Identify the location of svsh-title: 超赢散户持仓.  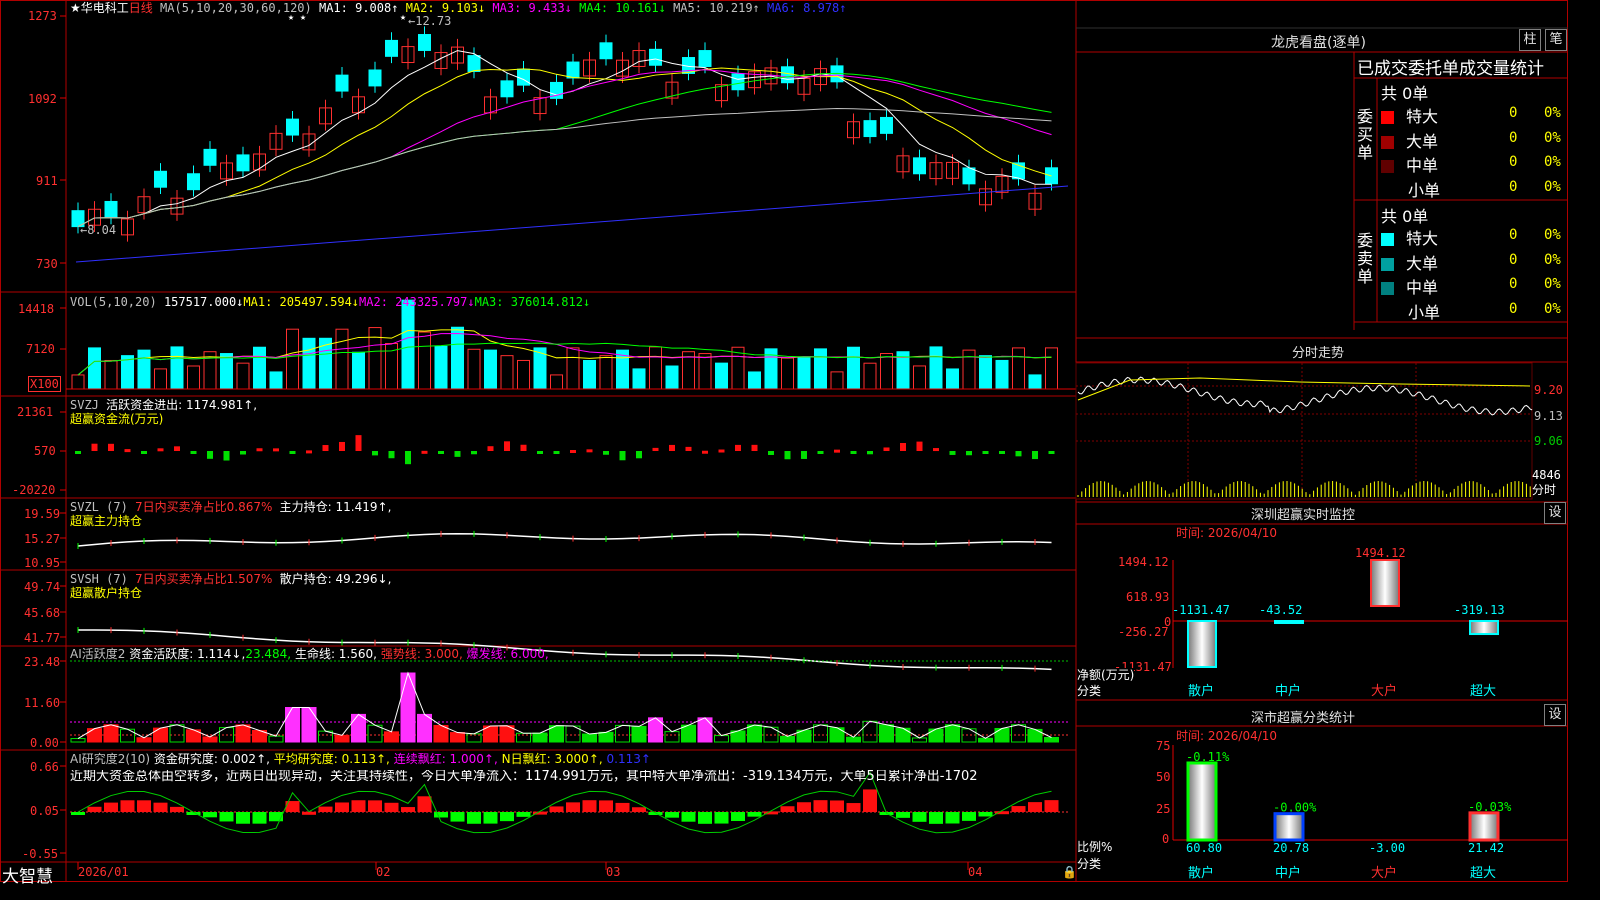
(106, 593).